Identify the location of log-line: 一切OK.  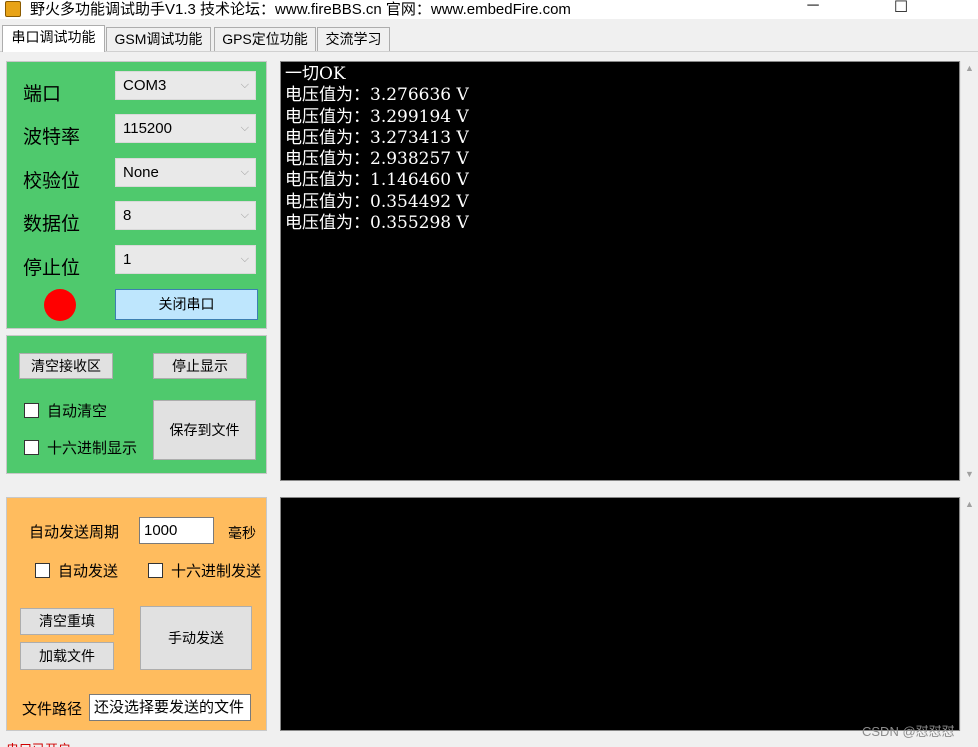
(315, 74).